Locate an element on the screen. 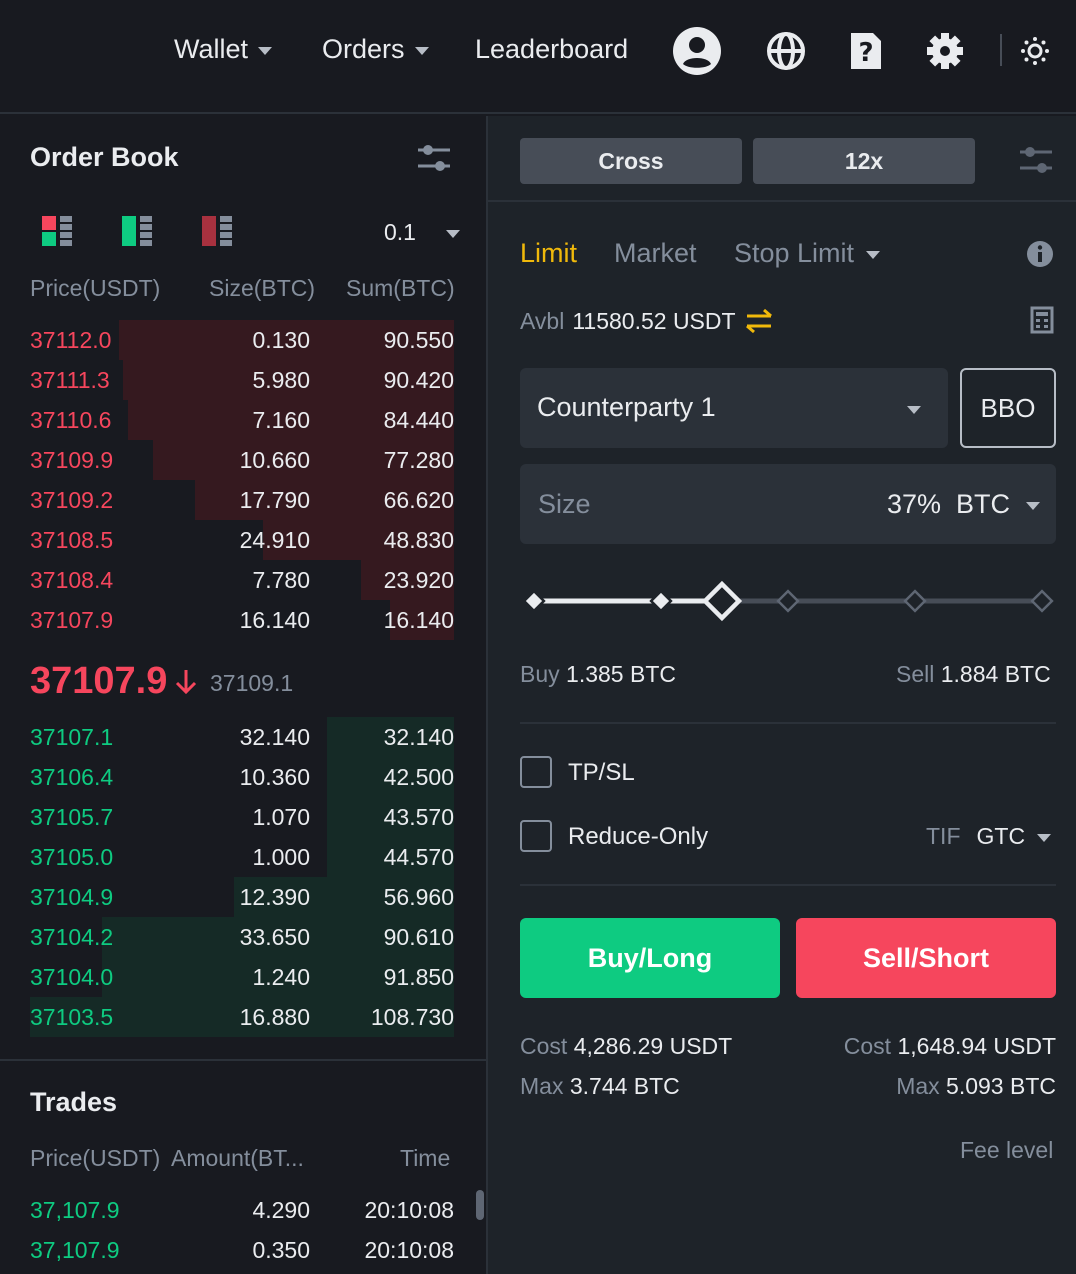 The width and height of the screenshot is (1076, 1274). ask-size: 16.140 is located at coordinates (274, 620).